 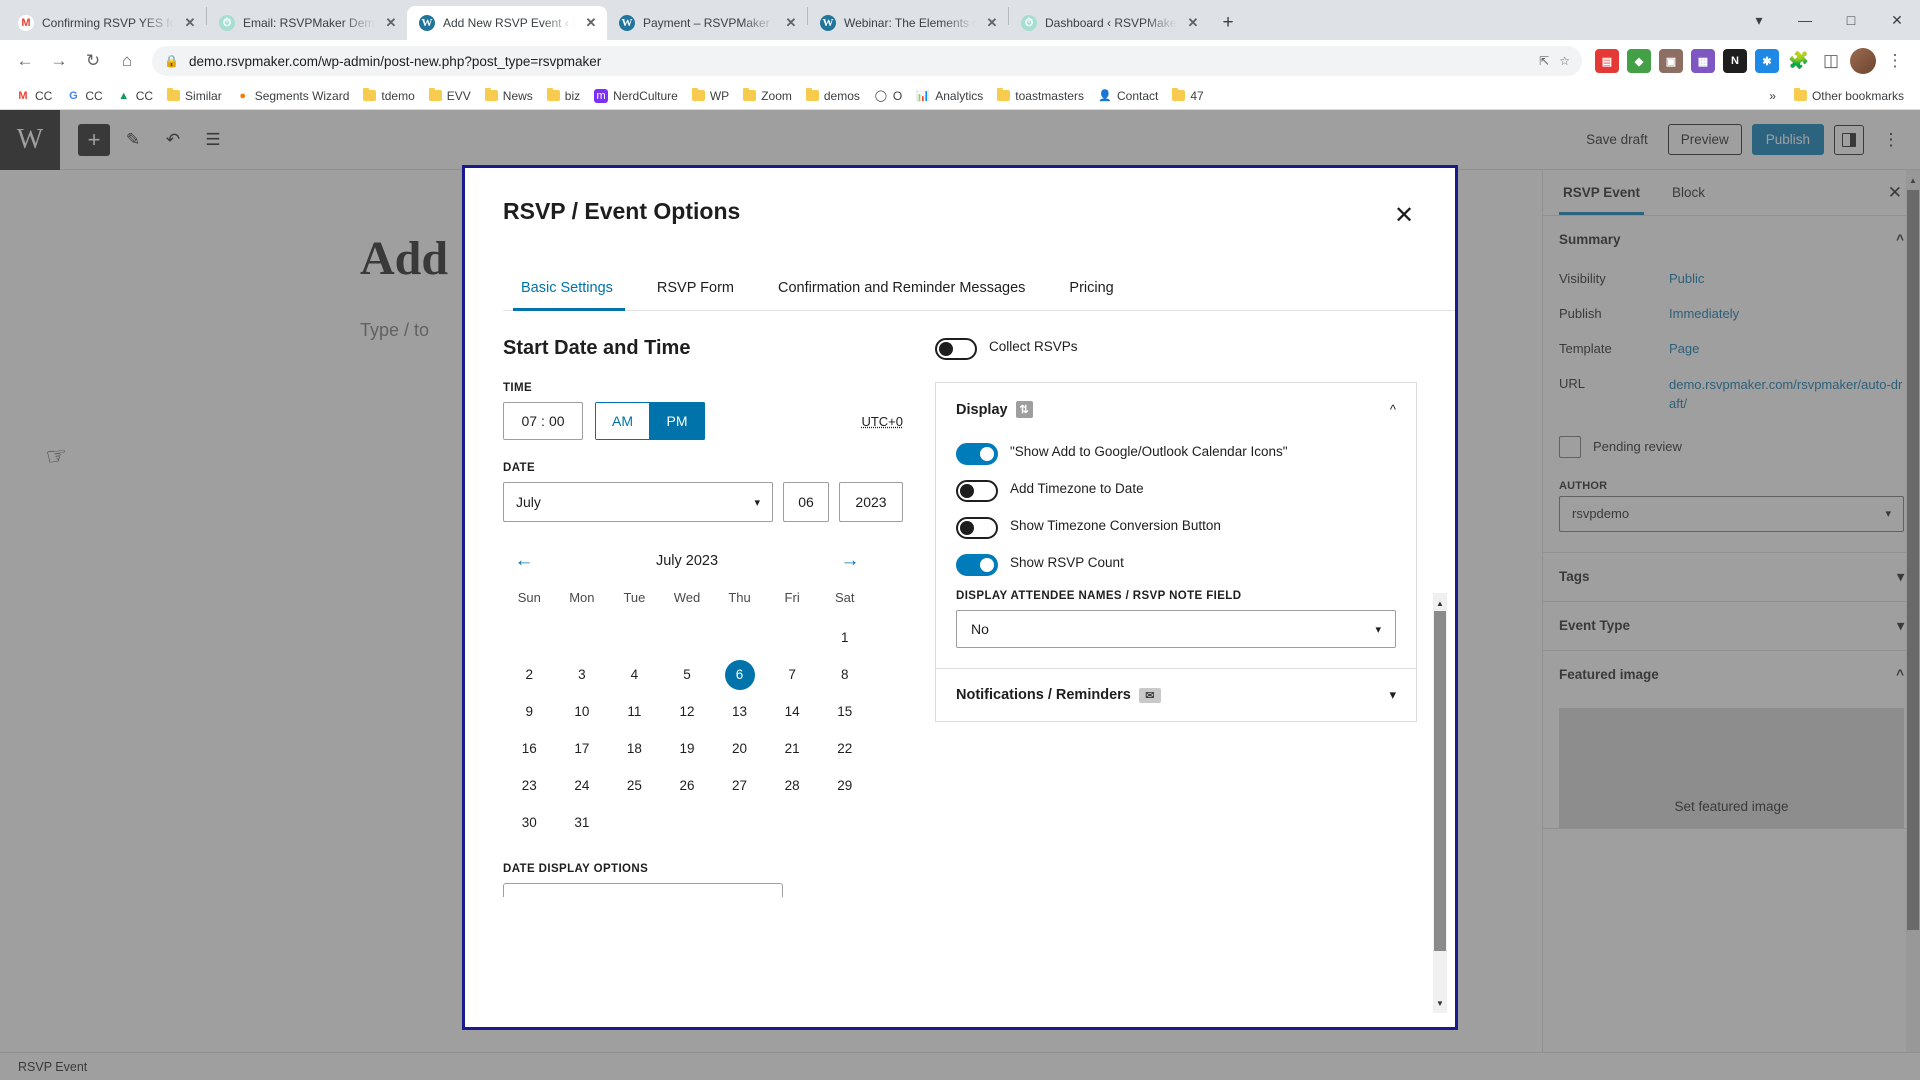 I want to click on bookmark-item: WP, so click(x=710, y=96).